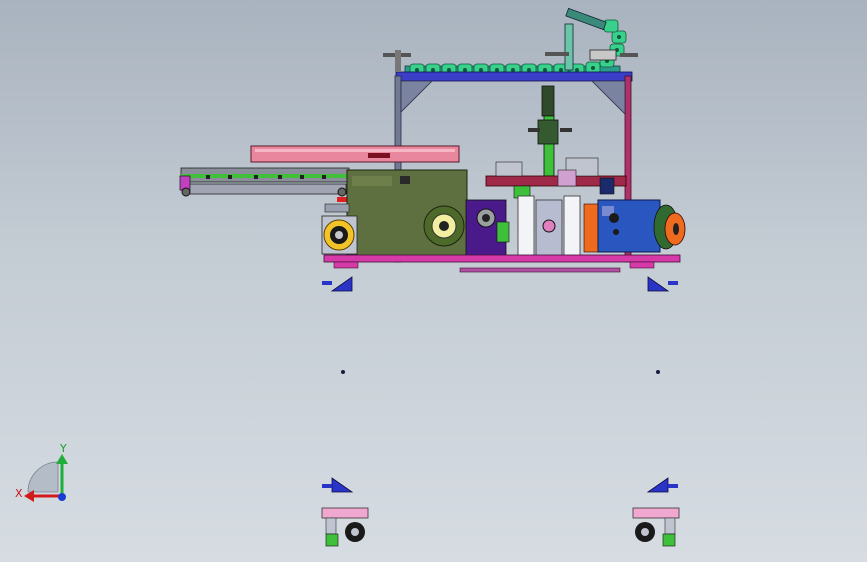 Image resolution: width=867 pixels, height=562 pixels. Describe the element at coordinates (338, 485) in the screenshot. I see `mounting-bracket-lower-left` at that location.